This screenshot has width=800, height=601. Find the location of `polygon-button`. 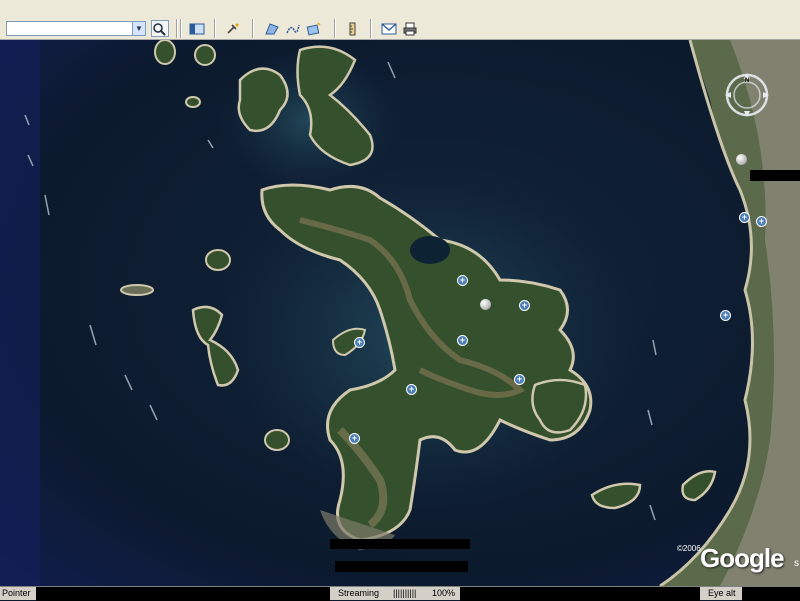

polygon-button is located at coordinates (272, 28).